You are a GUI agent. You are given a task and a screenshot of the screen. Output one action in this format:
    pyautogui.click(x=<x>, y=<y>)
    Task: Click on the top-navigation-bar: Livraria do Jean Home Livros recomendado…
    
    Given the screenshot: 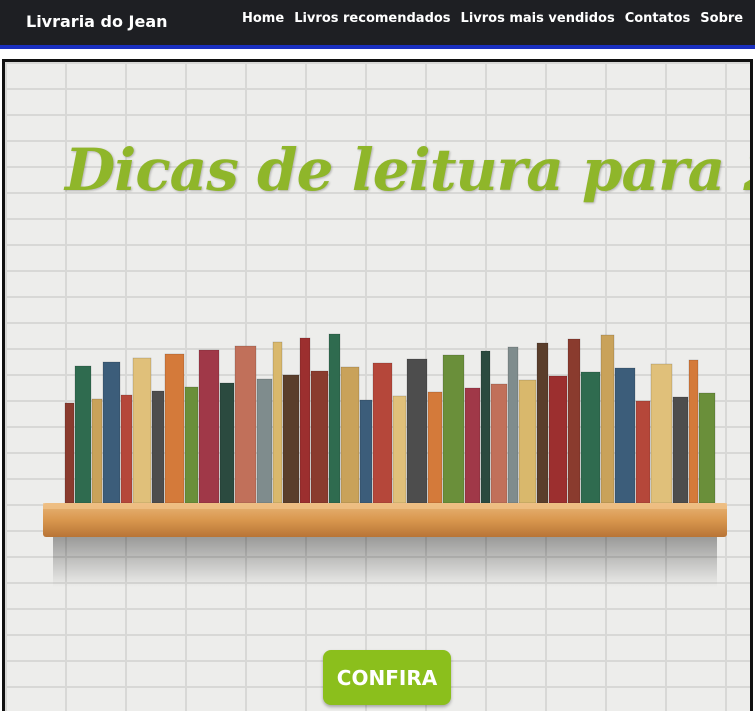 What is the action you would take?
    pyautogui.click(x=377, y=22)
    